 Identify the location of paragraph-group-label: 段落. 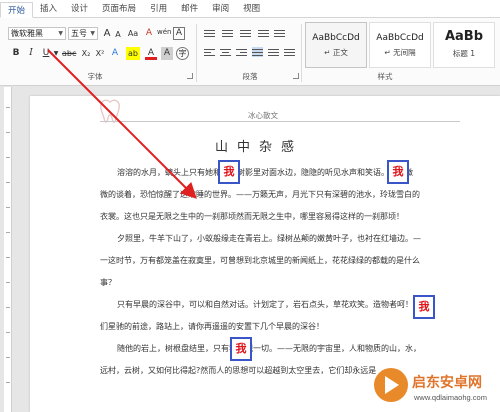
(250, 76).